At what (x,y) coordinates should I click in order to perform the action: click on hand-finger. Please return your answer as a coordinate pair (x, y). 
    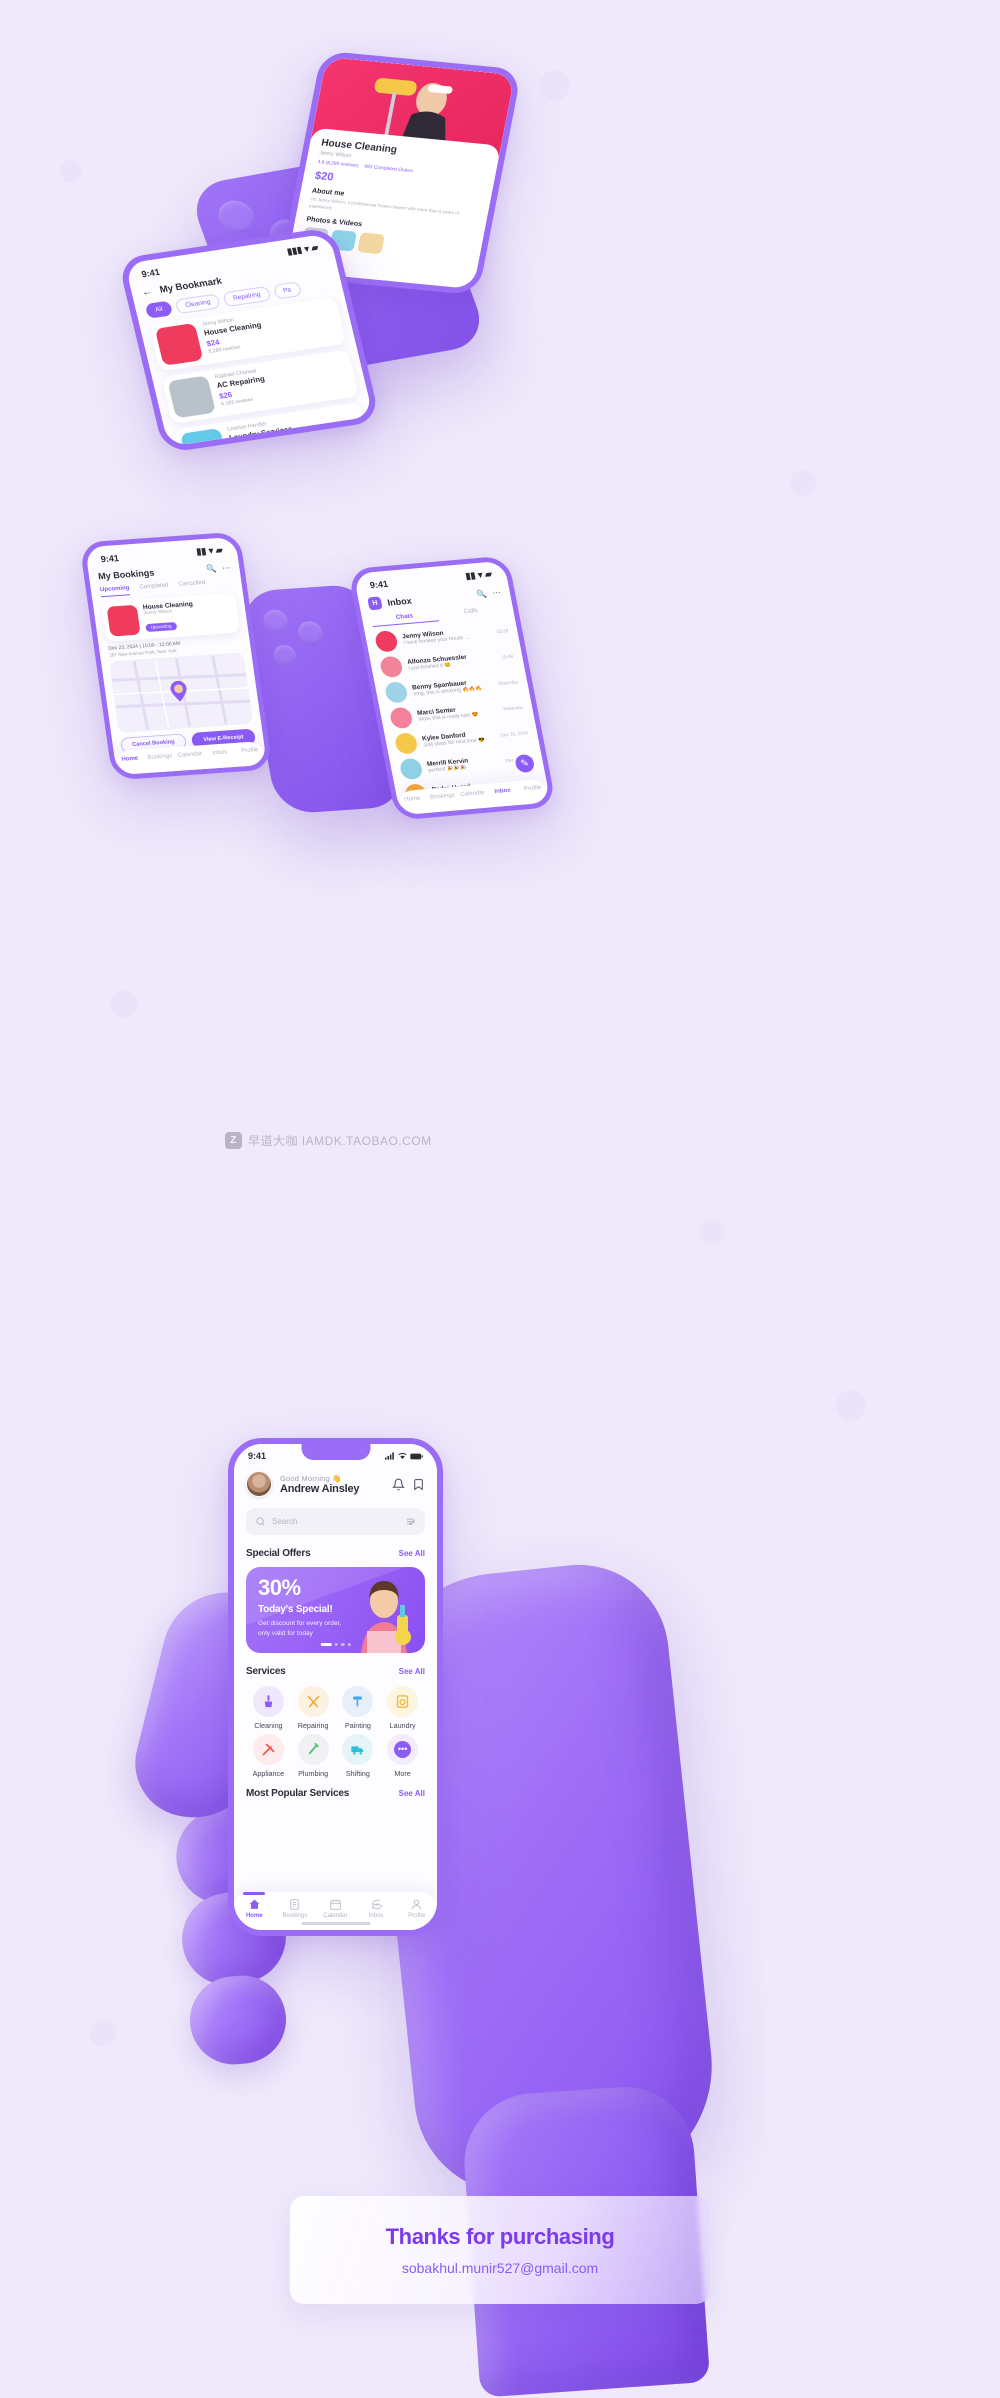
    Looking at the image, I should click on (238, 2020).